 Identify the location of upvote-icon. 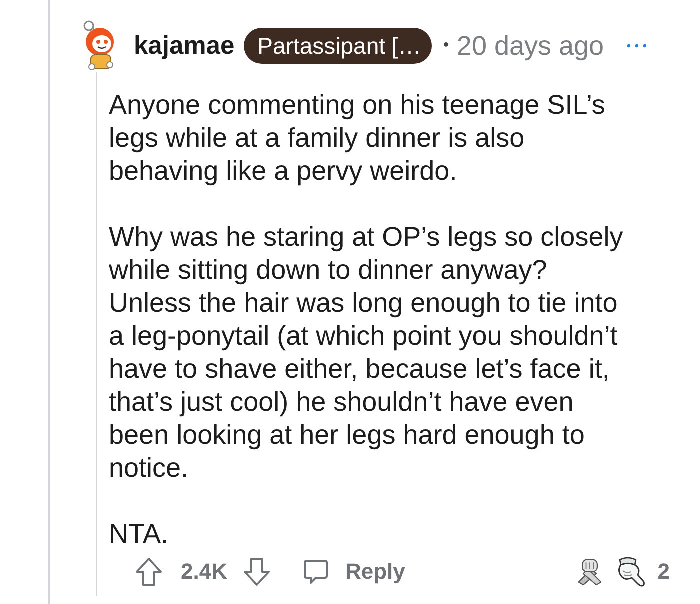
(149, 572).